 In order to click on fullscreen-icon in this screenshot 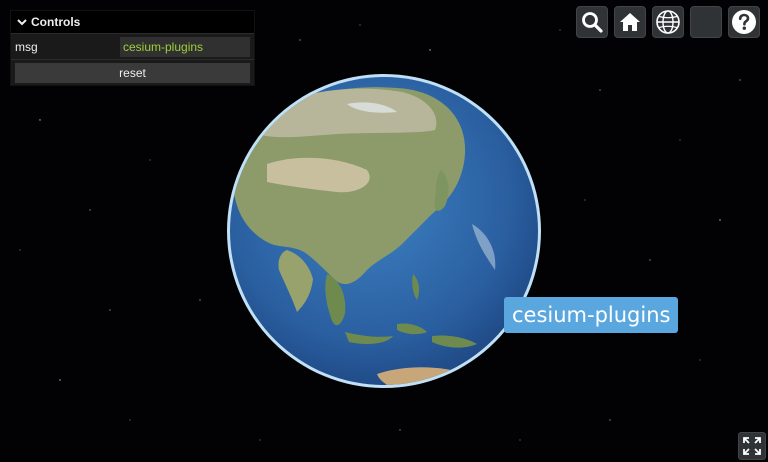, I will do `click(752, 446)`.